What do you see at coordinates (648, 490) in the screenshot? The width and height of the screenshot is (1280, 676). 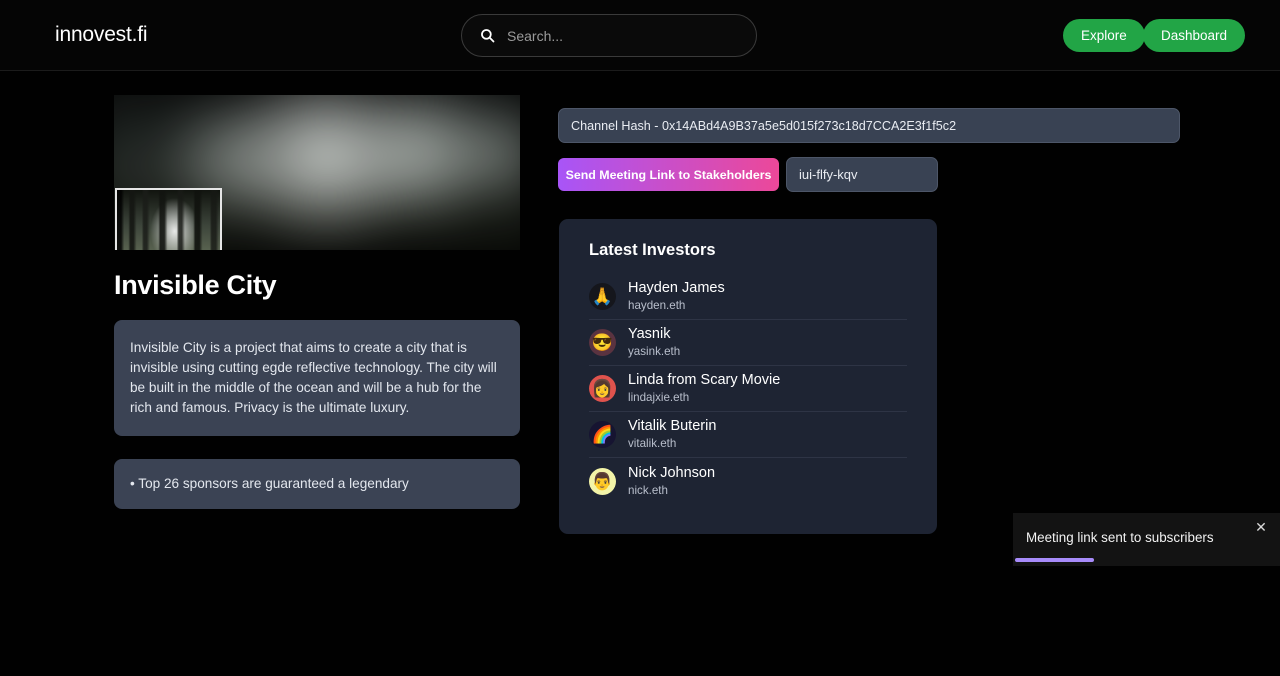 I see `investor-handle: nick.eth` at bounding box center [648, 490].